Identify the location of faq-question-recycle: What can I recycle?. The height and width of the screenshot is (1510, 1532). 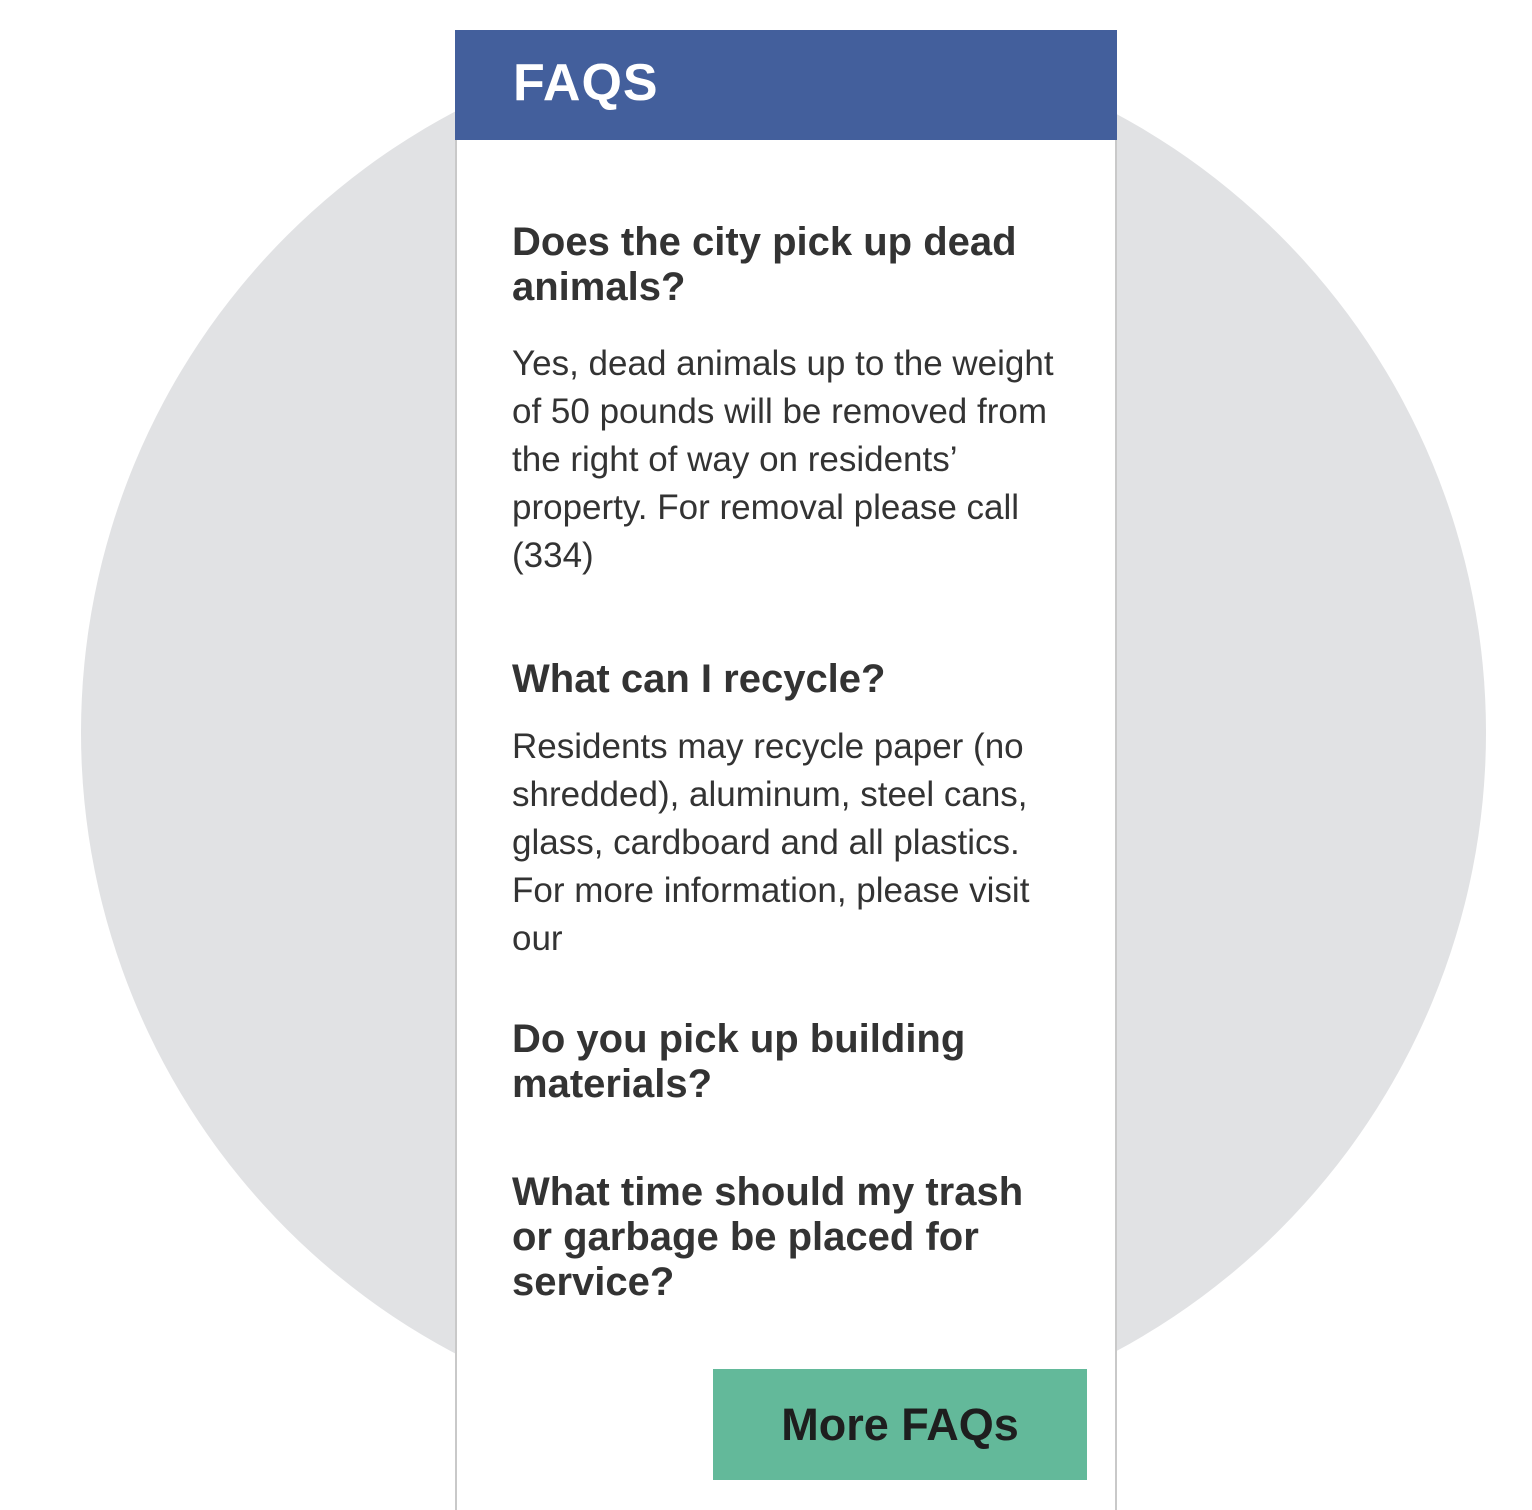
(792, 679).